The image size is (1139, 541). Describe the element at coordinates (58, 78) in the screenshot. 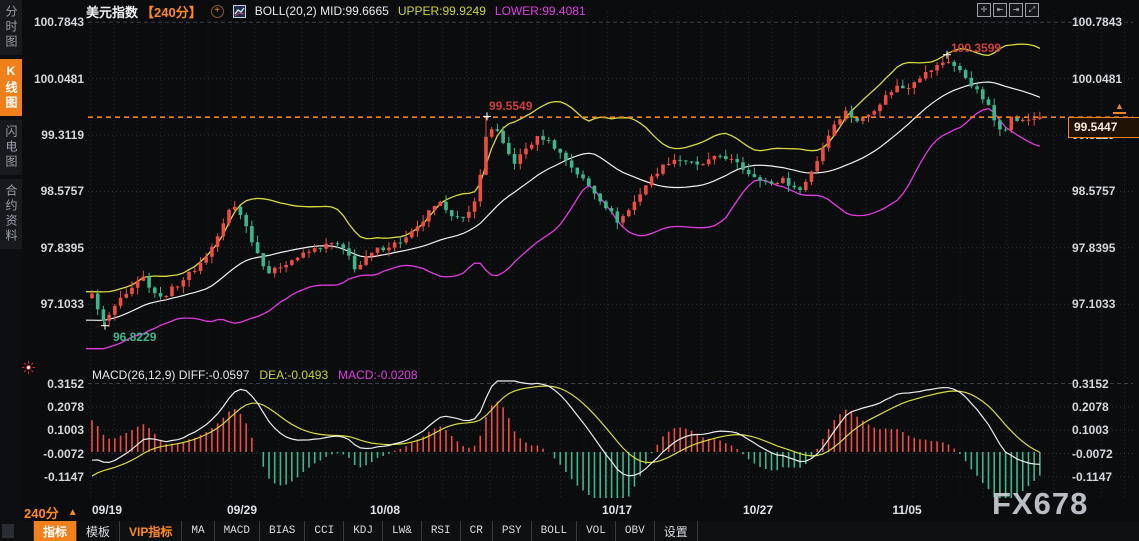

I see `price-axis-label-left: 100.0481` at that location.